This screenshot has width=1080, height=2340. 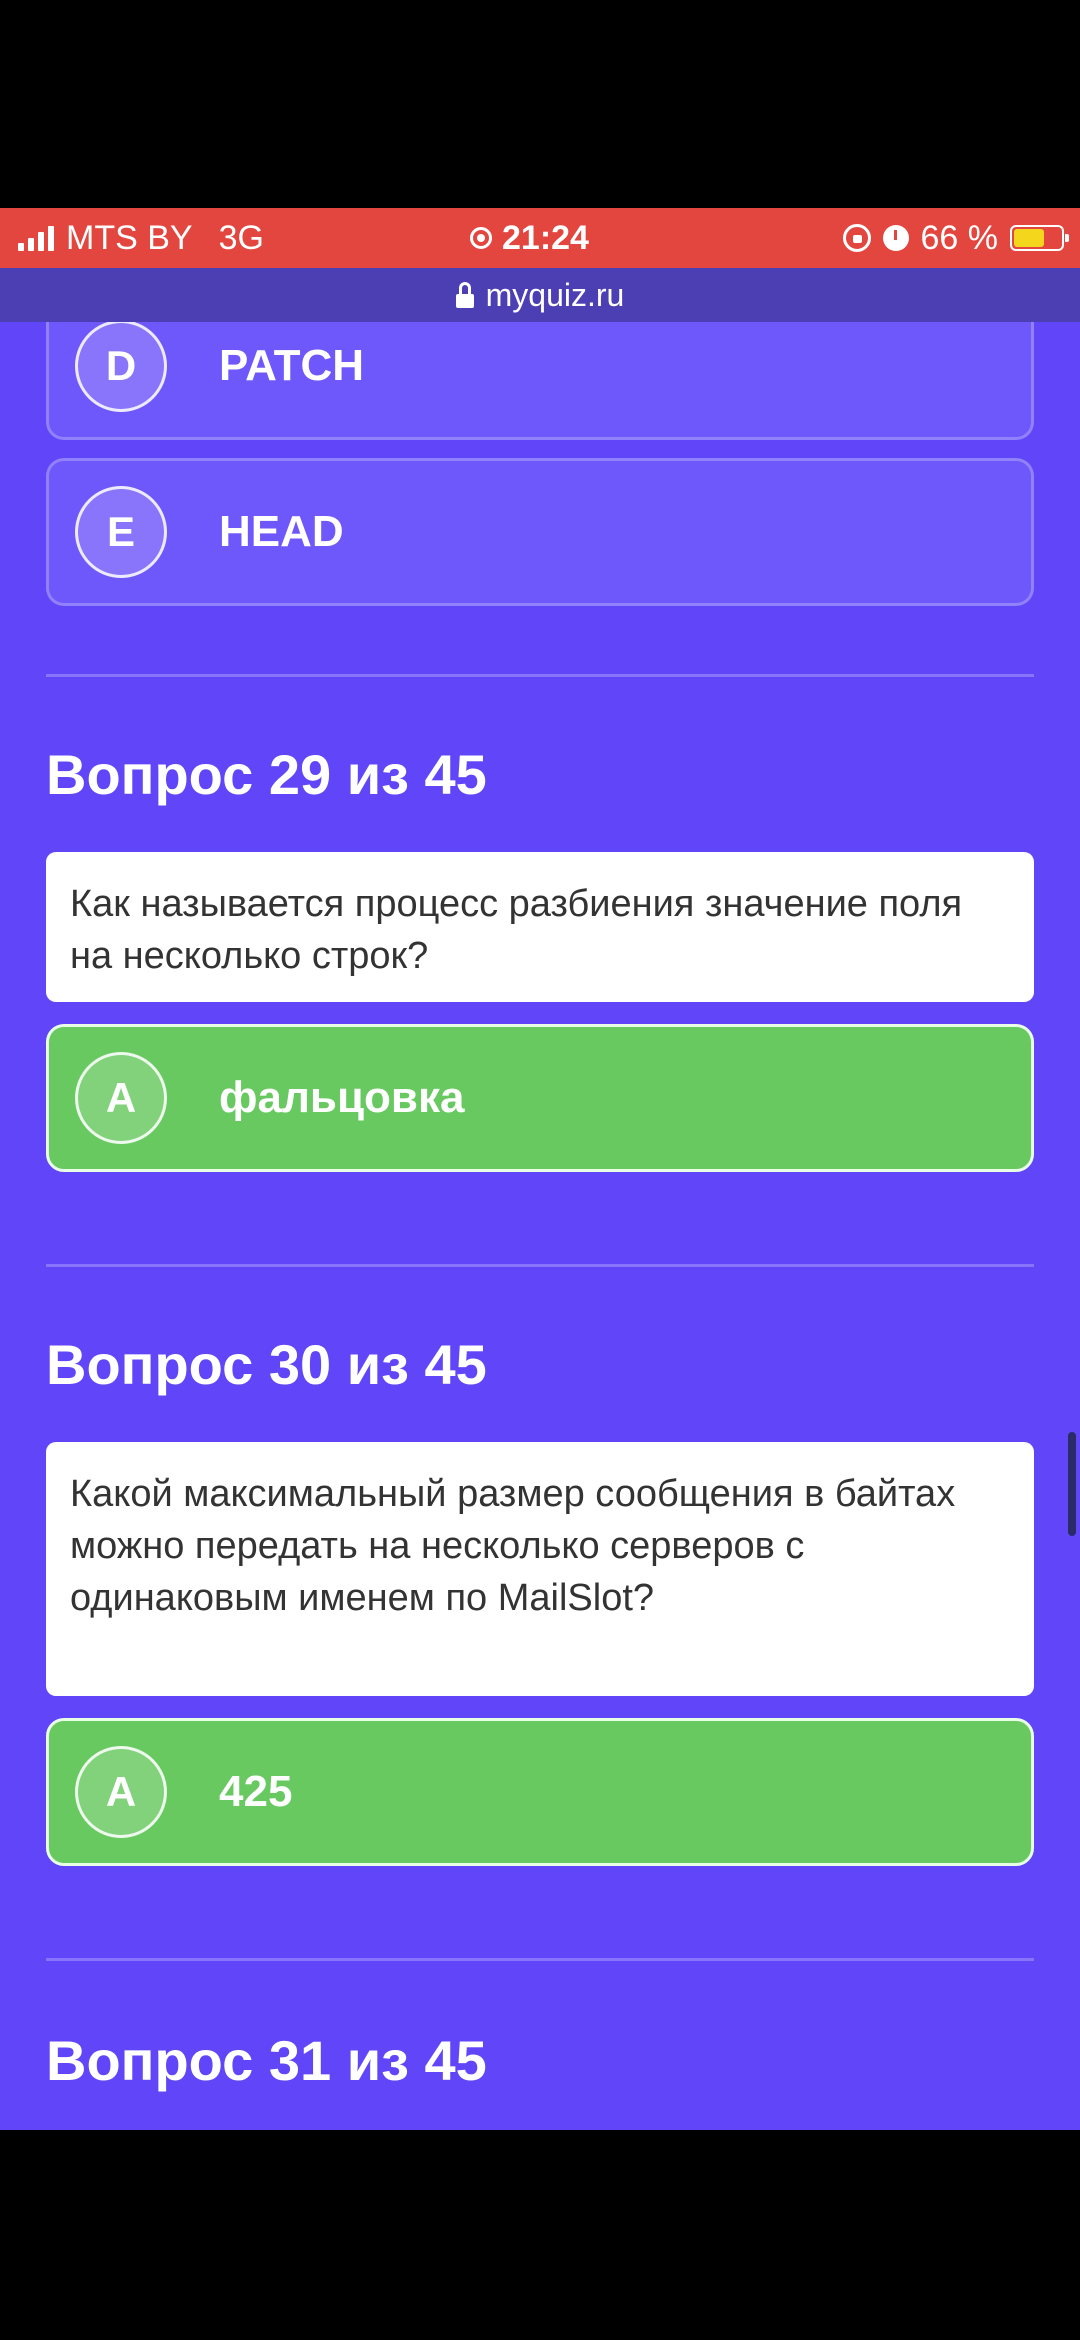 I want to click on option-text: фальцовка, so click(x=342, y=1097).